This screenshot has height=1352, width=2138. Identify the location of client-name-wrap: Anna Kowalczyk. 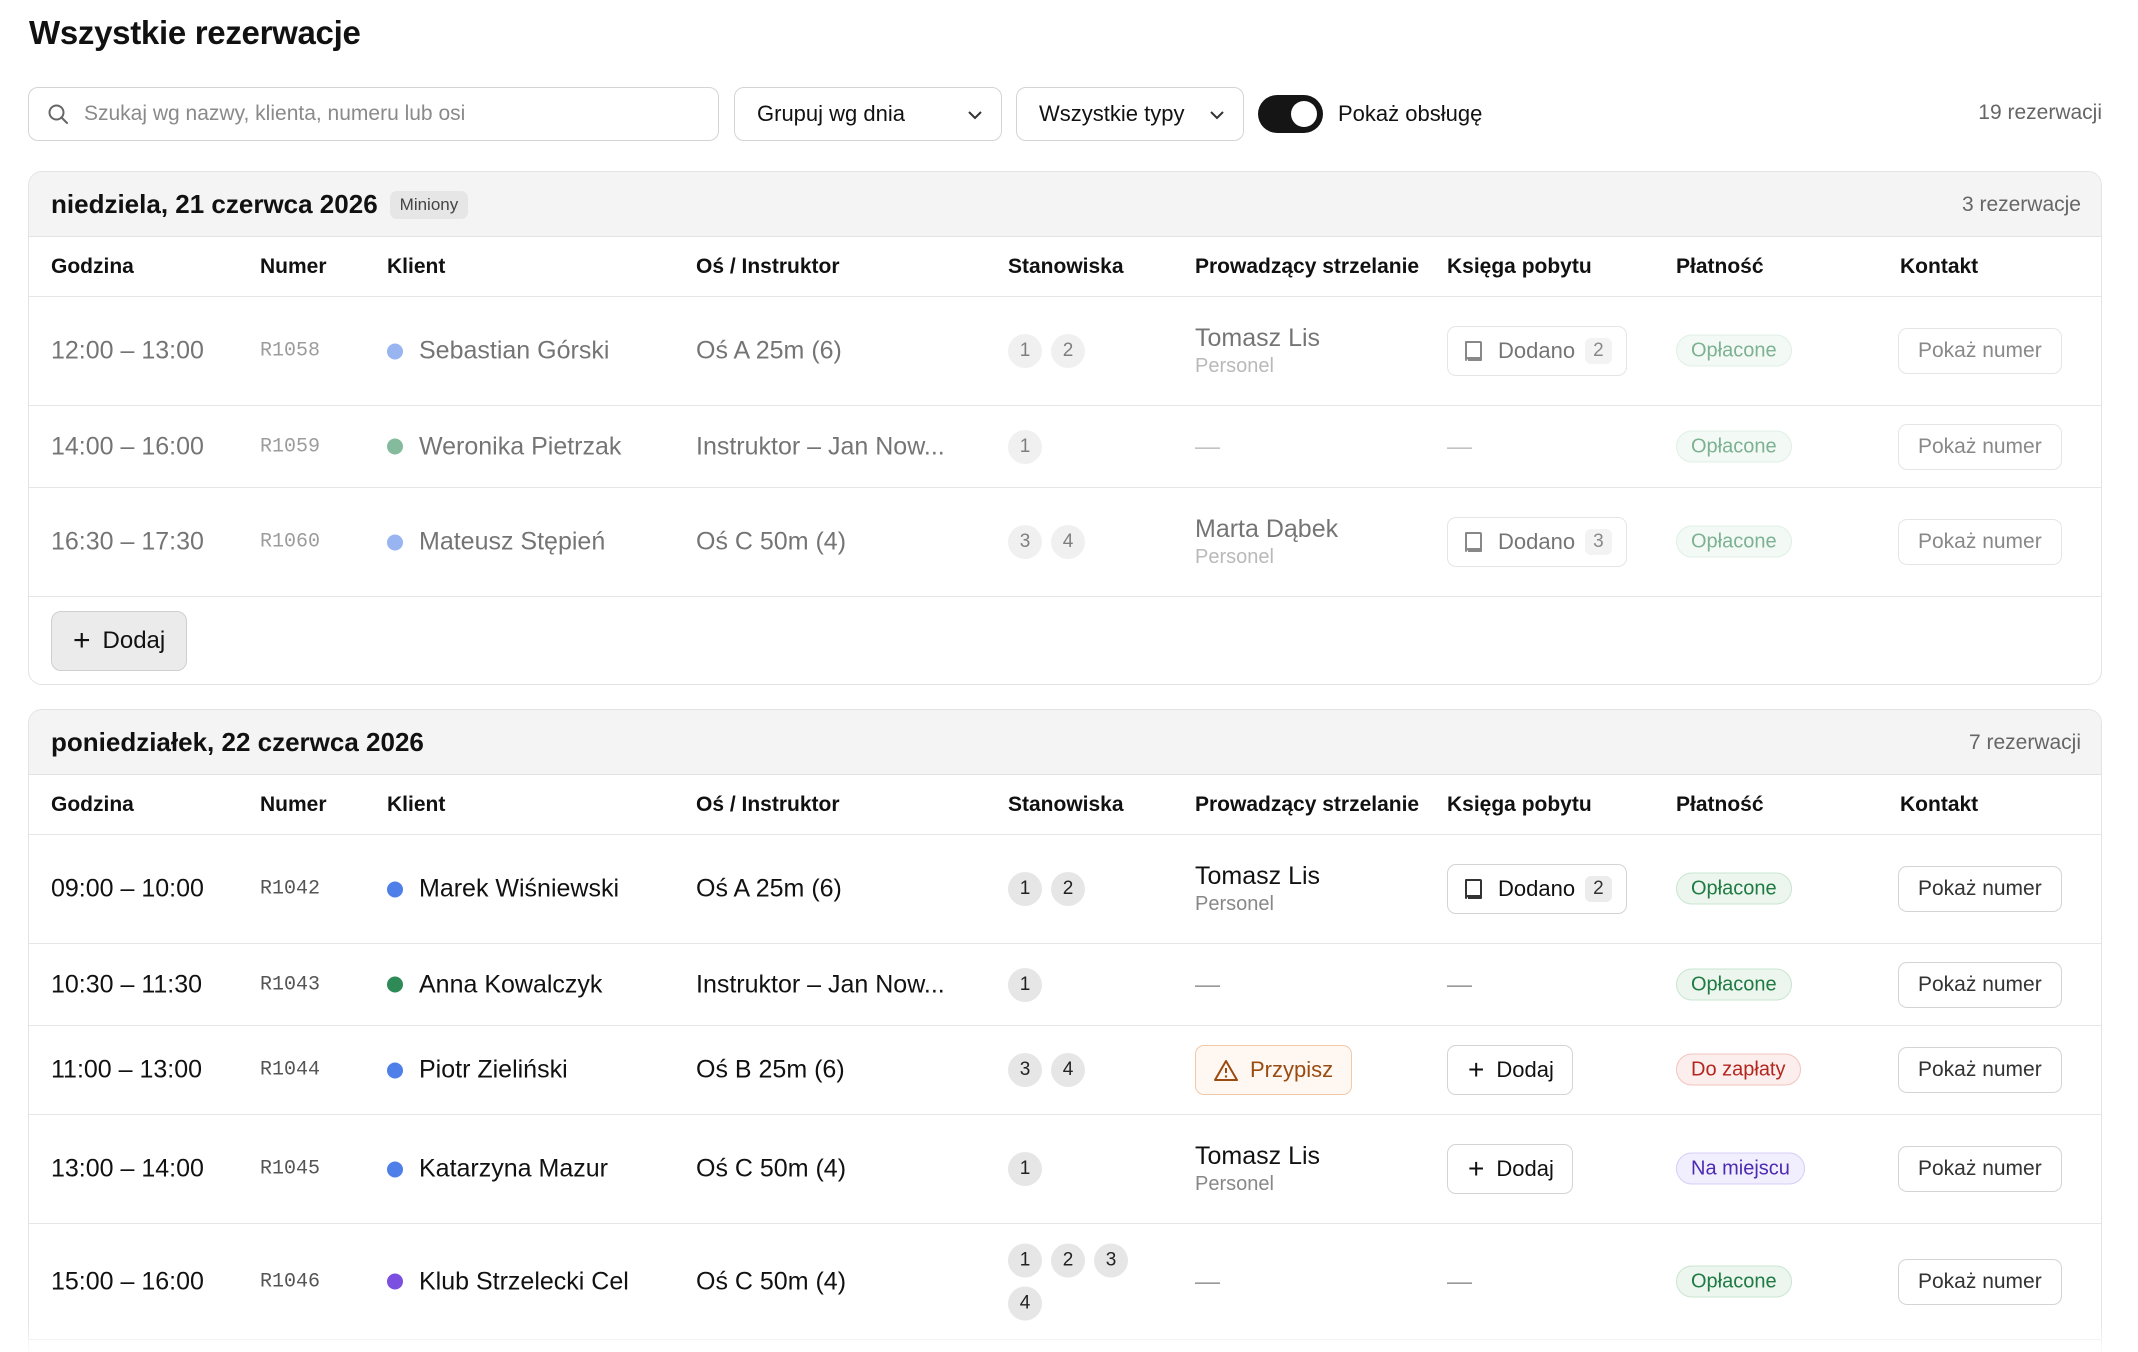
(494, 984).